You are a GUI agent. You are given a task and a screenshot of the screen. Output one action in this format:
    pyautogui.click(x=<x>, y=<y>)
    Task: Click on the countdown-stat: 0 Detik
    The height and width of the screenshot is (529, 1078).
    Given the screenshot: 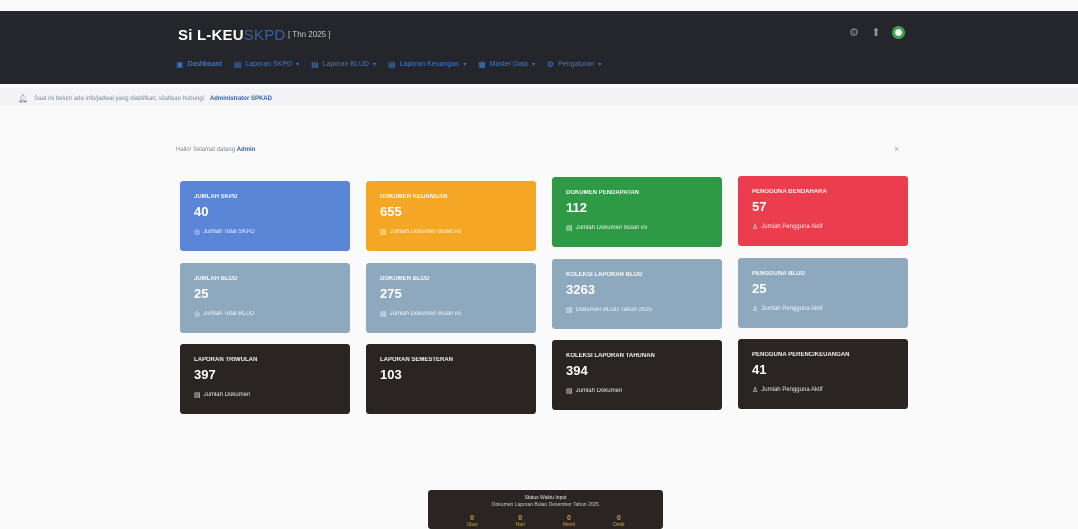 What is the action you would take?
    pyautogui.click(x=618, y=521)
    